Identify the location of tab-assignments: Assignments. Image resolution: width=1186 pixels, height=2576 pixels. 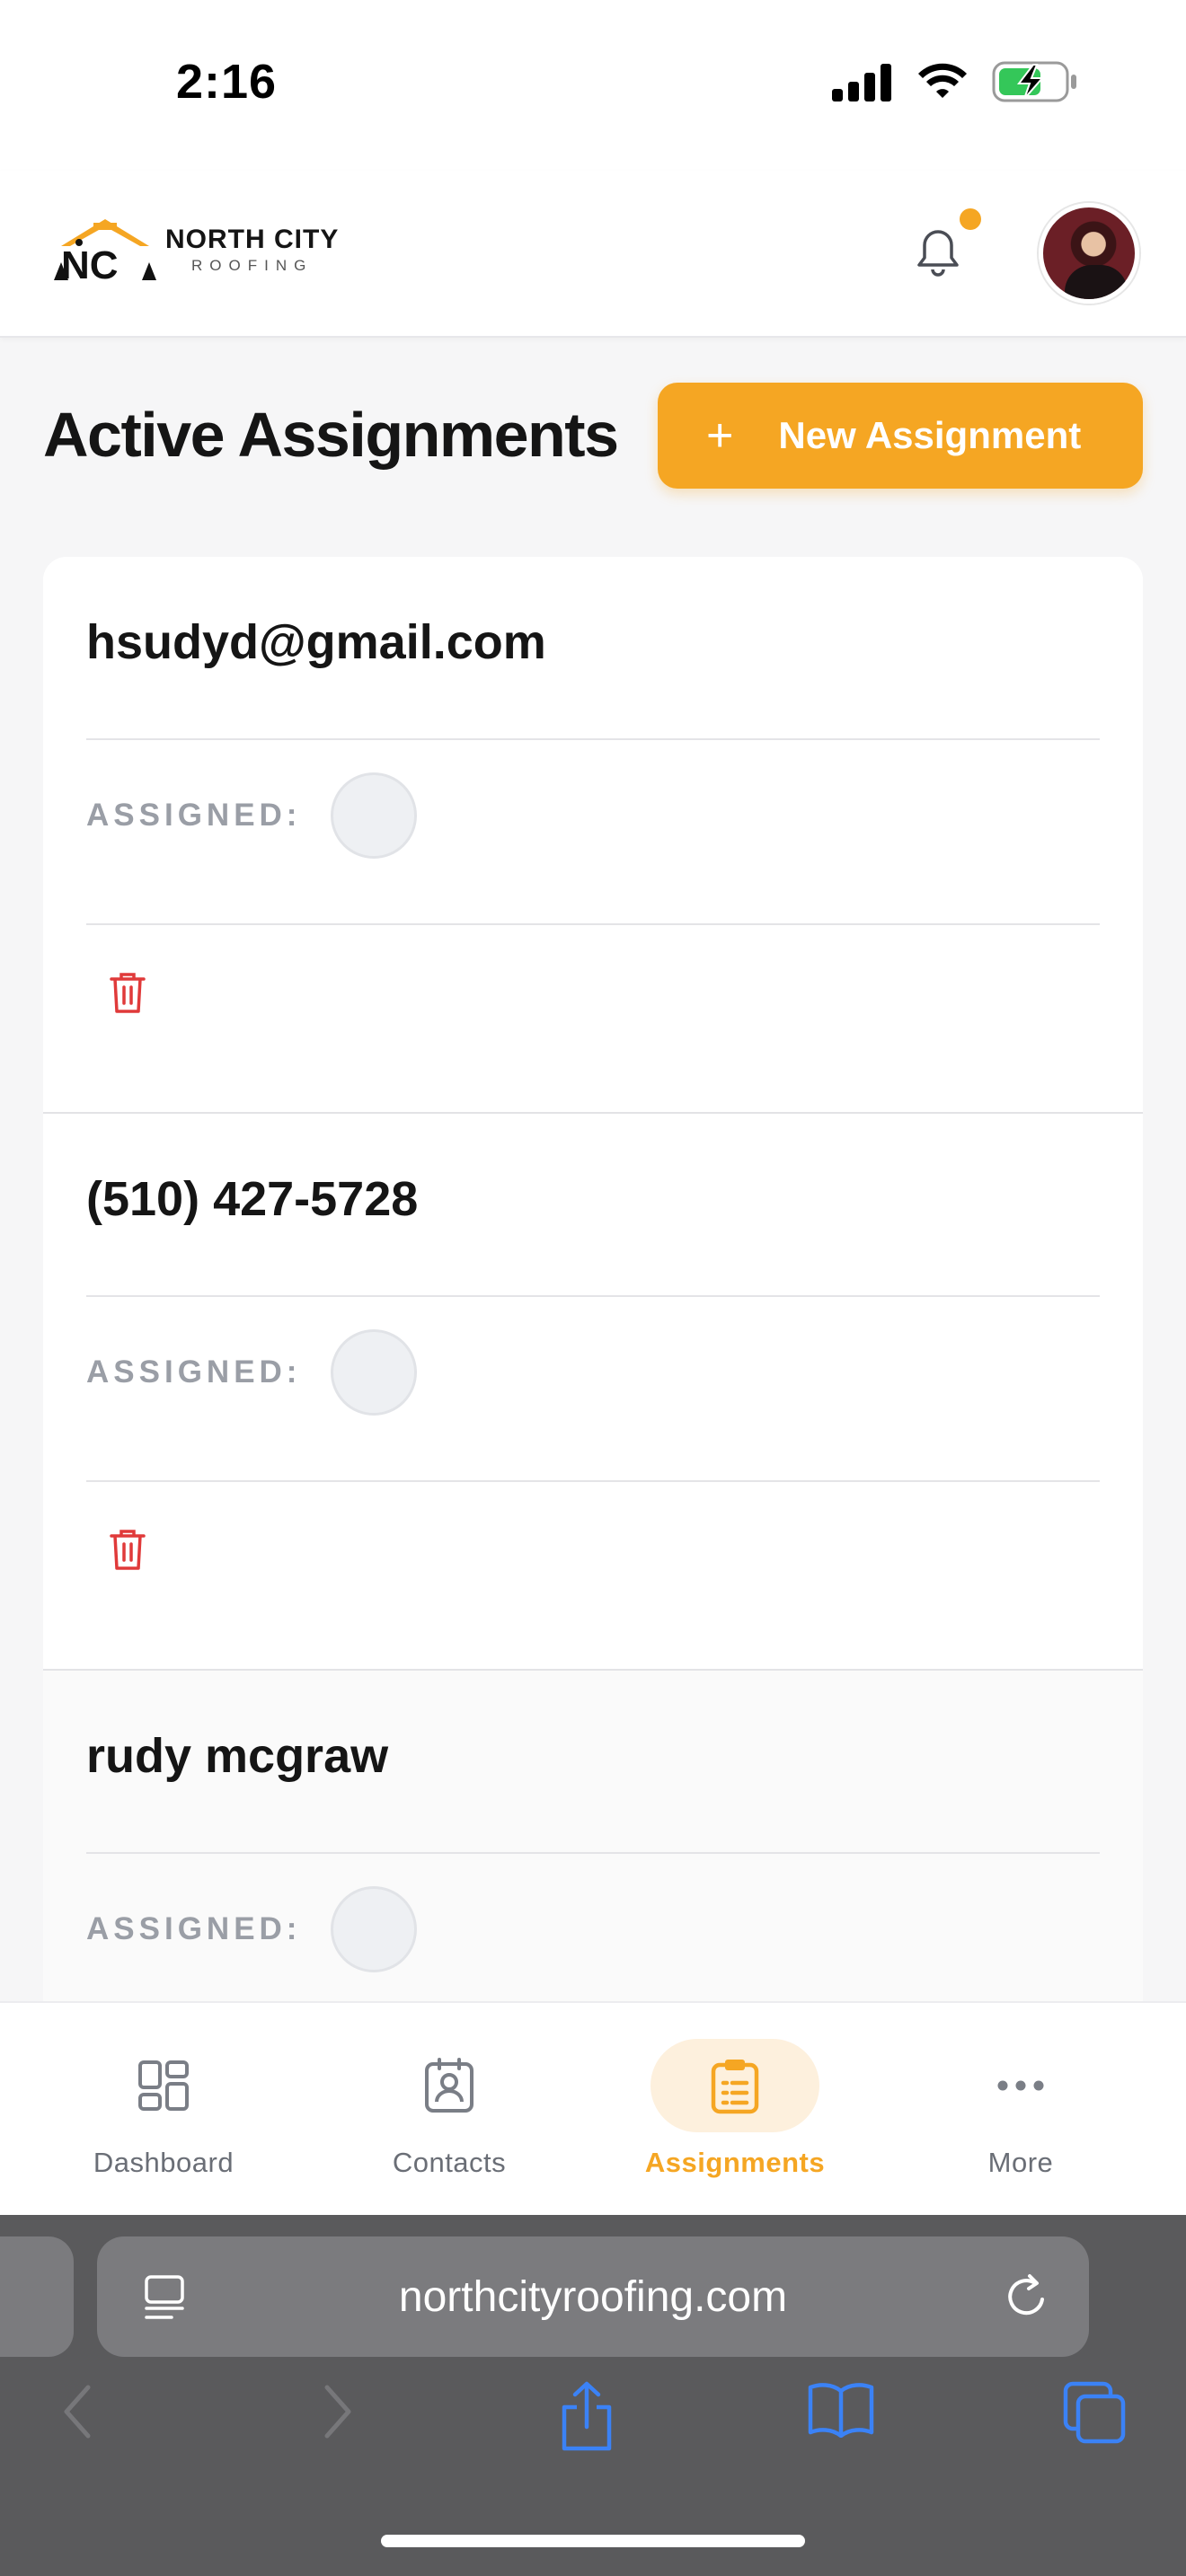
(735, 2110).